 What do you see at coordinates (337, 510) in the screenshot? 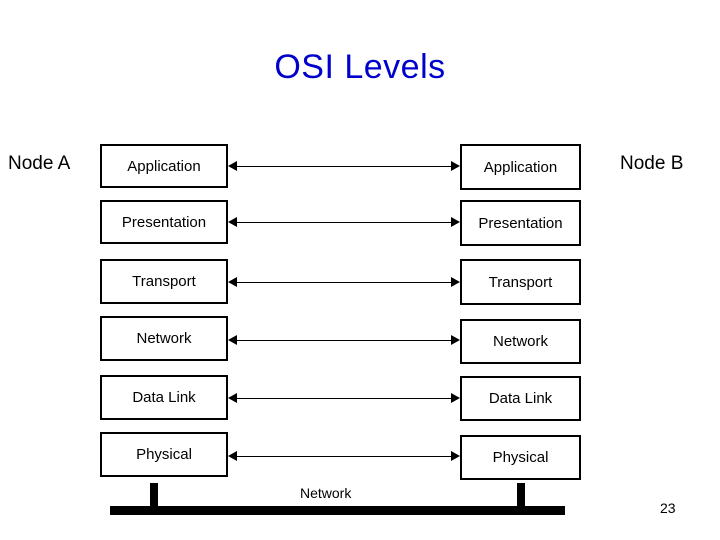
I see `network-bus-bar` at bounding box center [337, 510].